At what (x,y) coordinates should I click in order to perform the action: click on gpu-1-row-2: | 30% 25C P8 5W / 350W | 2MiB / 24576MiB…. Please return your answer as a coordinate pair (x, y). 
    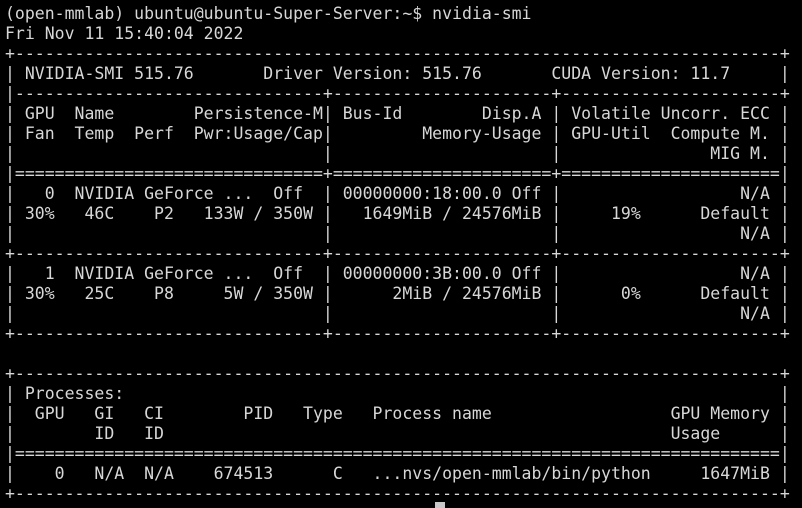
    Looking at the image, I should click on (397, 293).